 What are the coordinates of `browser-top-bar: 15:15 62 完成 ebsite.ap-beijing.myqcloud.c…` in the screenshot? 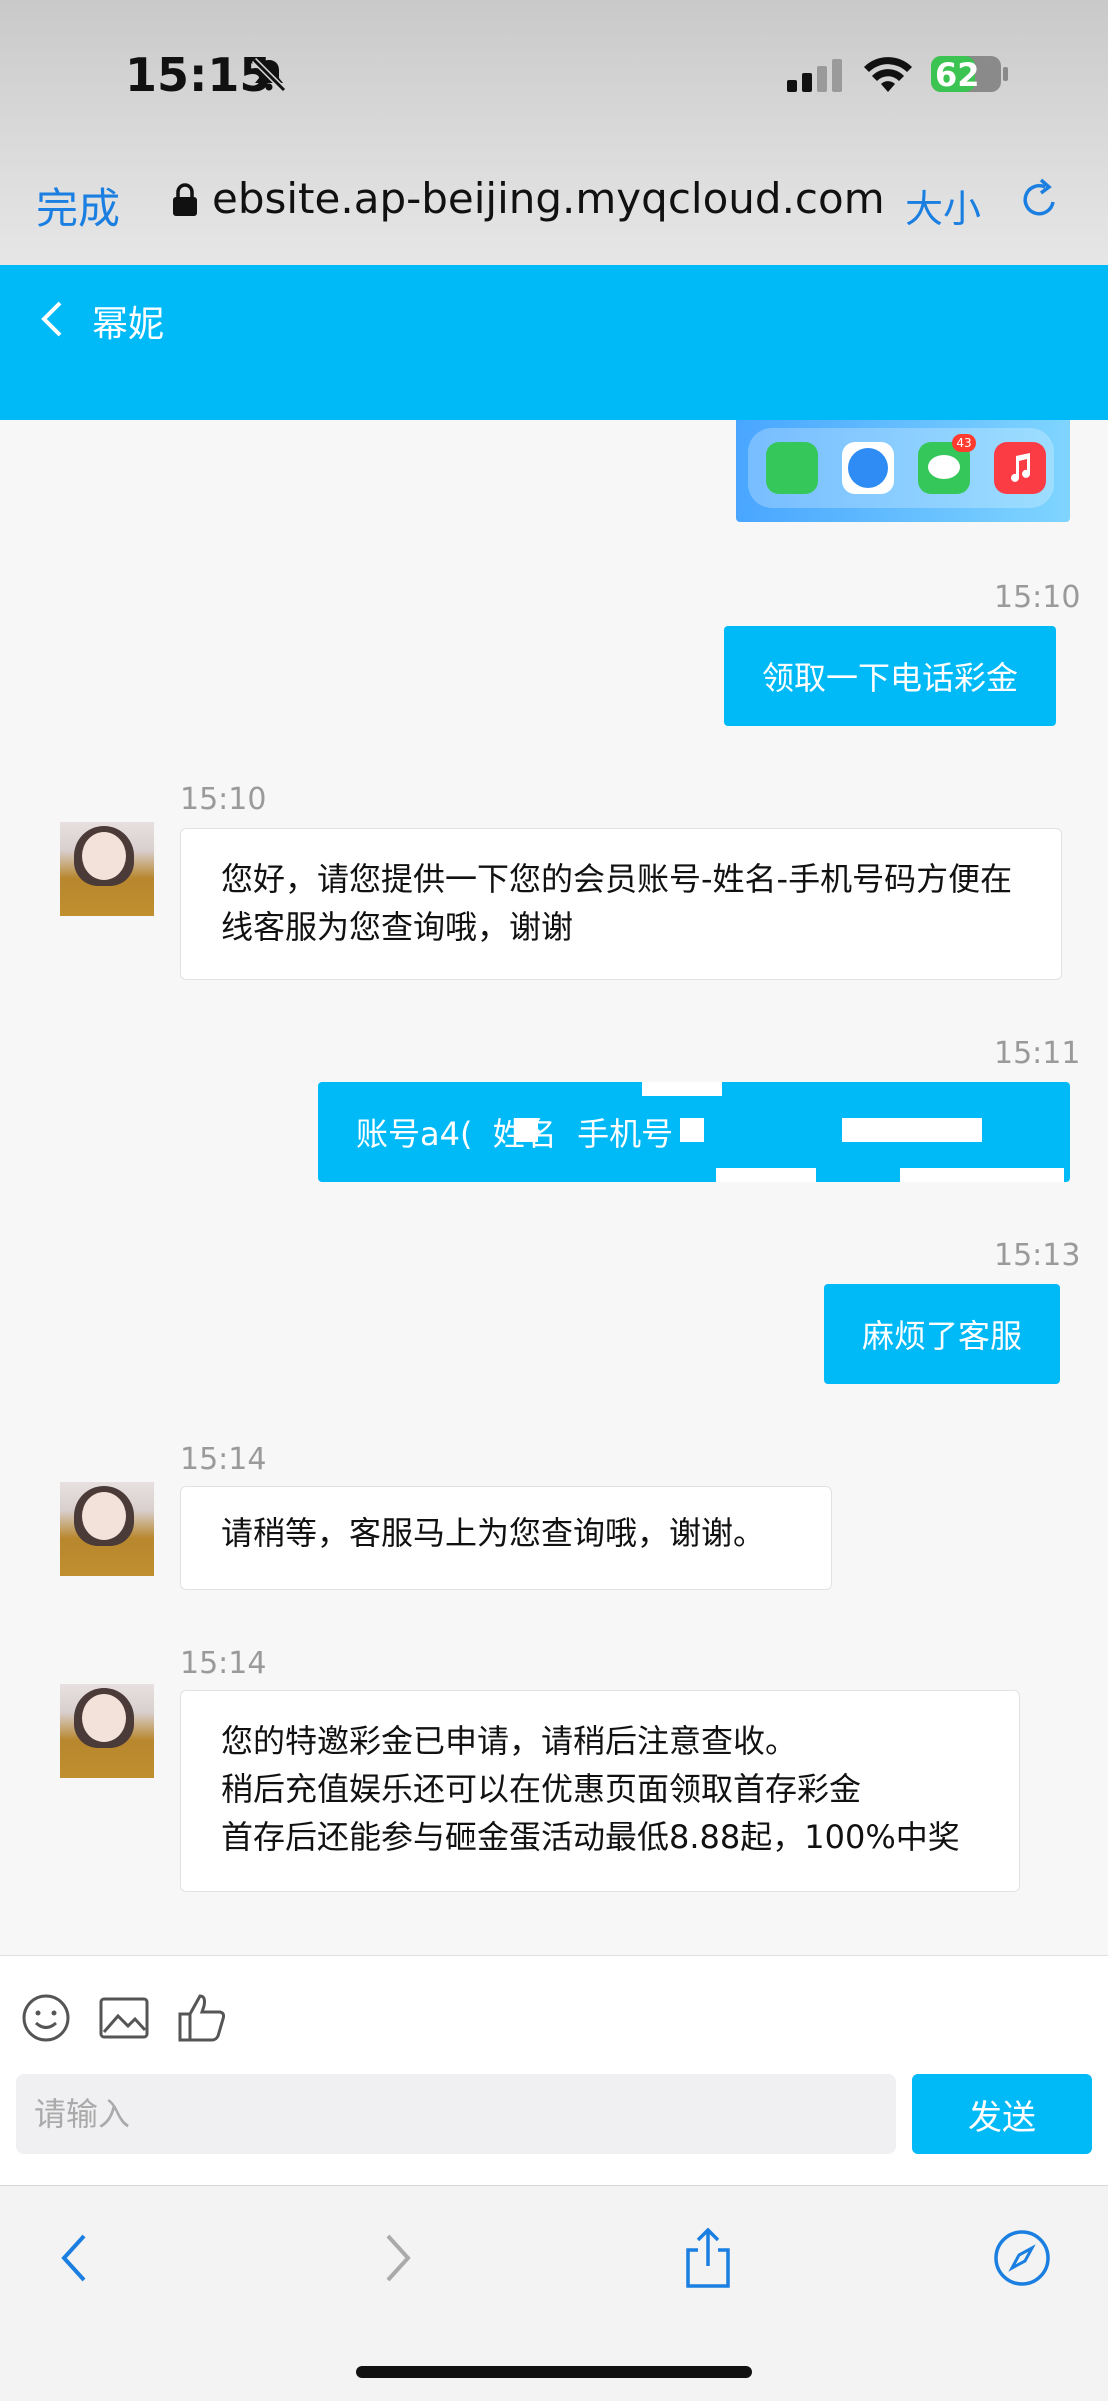 It's located at (554, 132).